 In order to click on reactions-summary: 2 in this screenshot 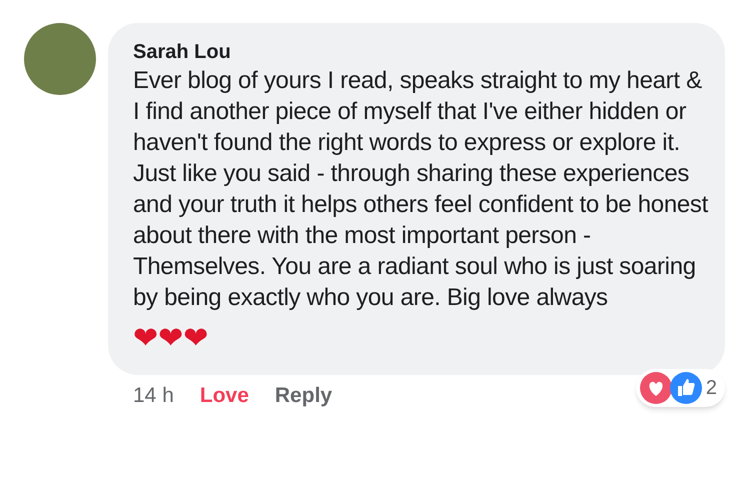, I will do `click(680, 388)`.